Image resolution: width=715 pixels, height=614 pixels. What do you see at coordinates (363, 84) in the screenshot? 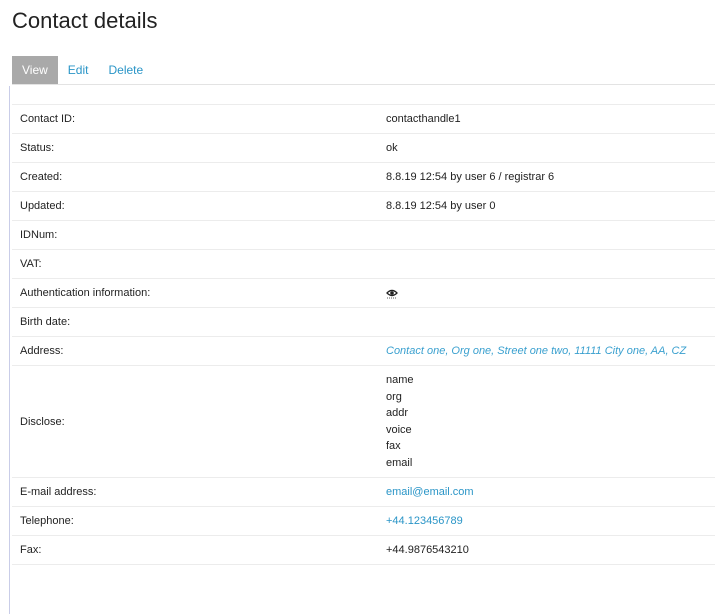
I see `tab-divider` at bounding box center [363, 84].